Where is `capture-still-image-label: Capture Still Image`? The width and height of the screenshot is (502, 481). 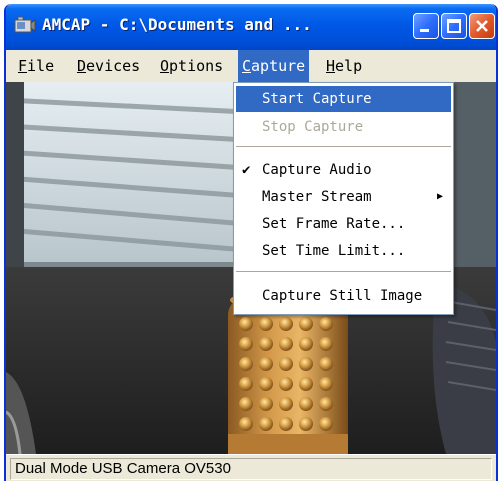
capture-still-image-label: Capture Still Image is located at coordinates (342, 296).